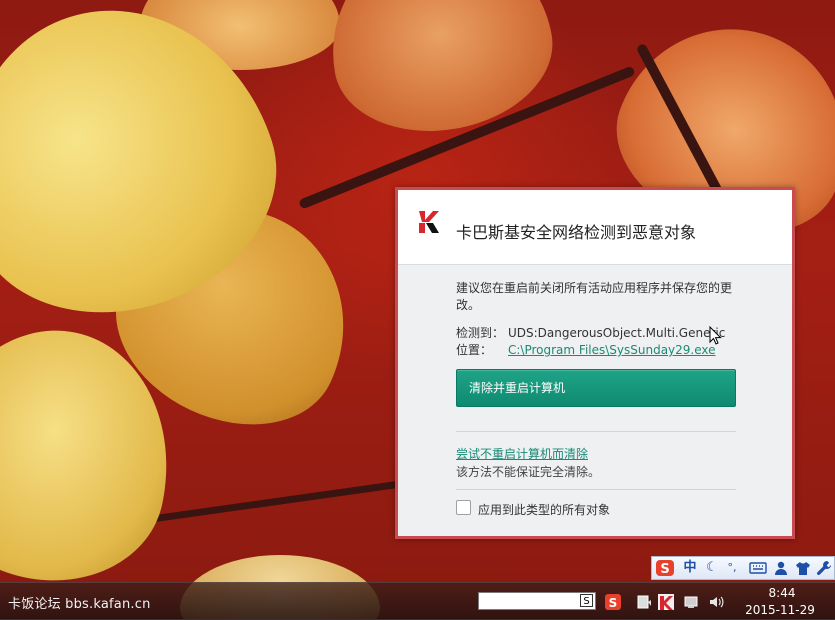 This screenshot has width=835, height=620. What do you see at coordinates (803, 568) in the screenshot?
I see `skin-icon` at bounding box center [803, 568].